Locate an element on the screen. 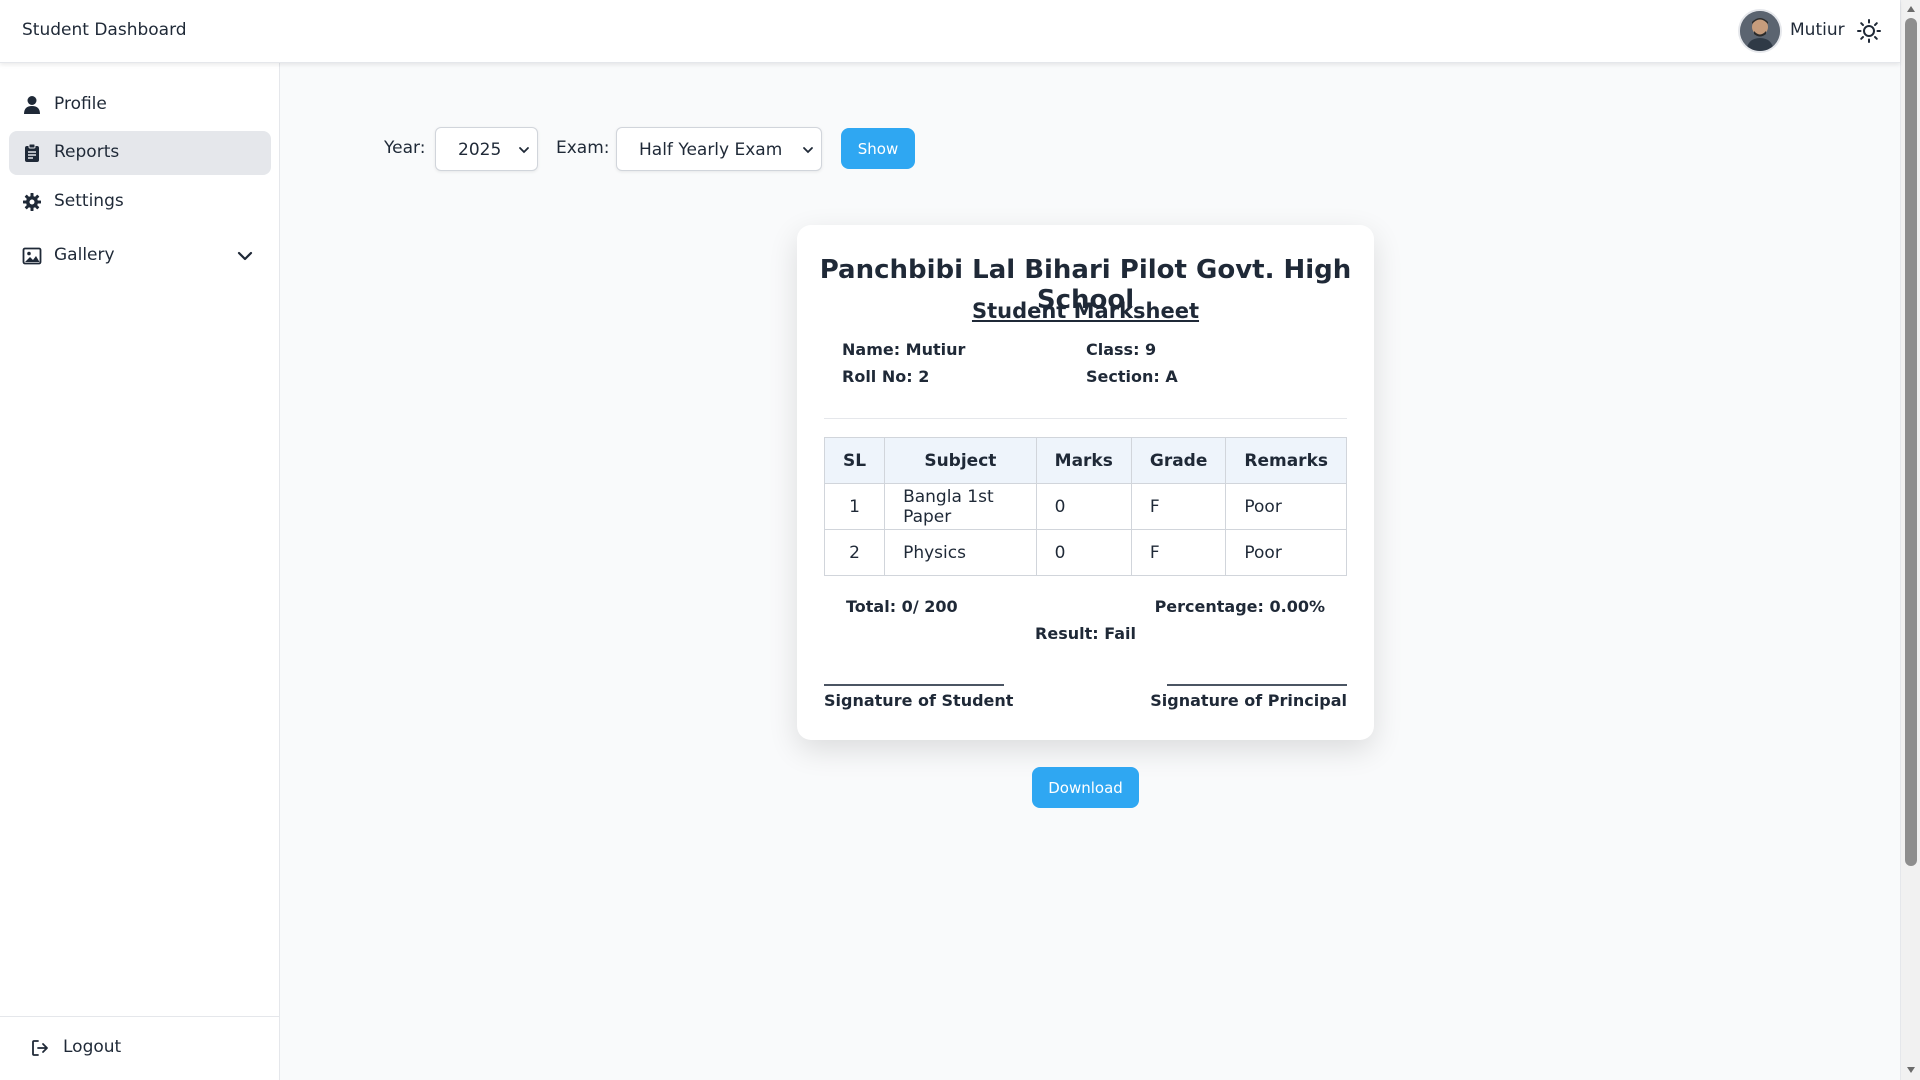 This screenshot has height=1080, width=1920. avatar-image is located at coordinates (1760, 31).